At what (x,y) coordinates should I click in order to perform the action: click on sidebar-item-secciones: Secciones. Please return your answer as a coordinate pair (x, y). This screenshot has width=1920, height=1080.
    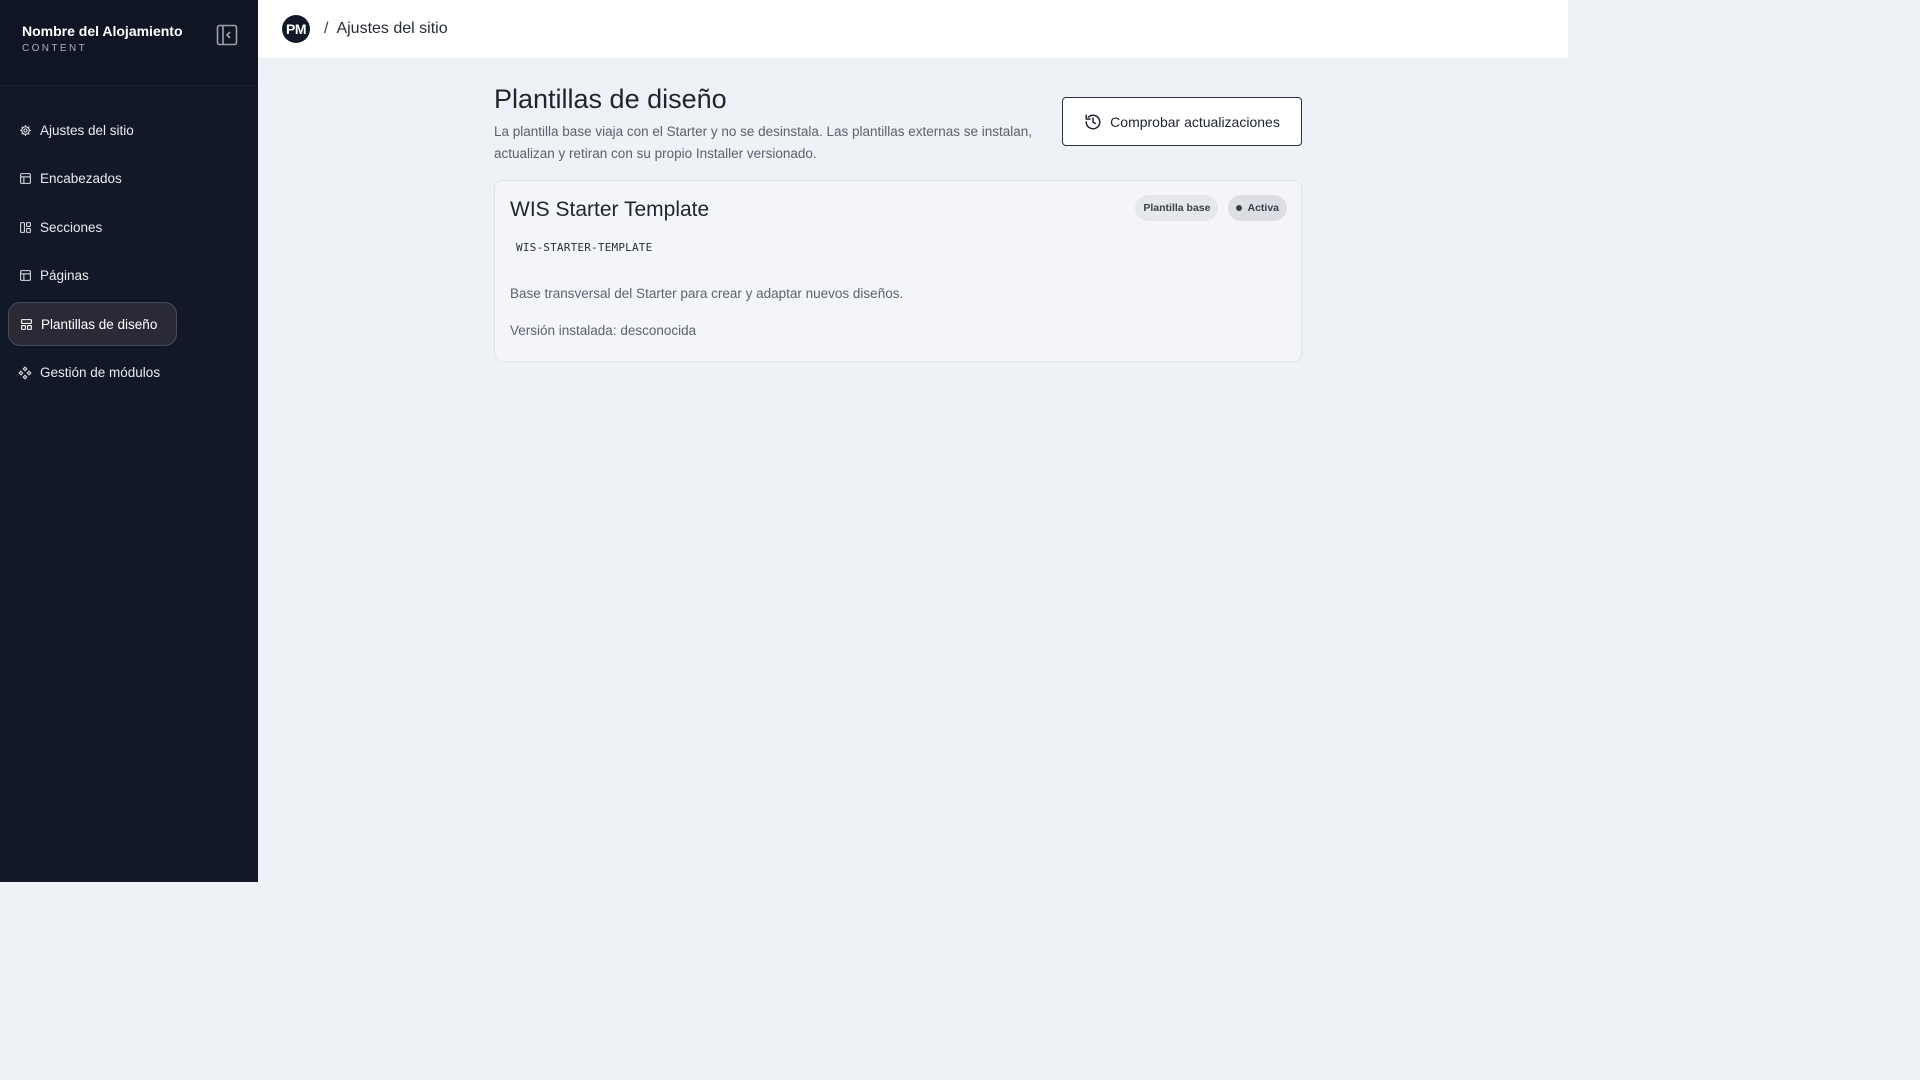
    Looking at the image, I should click on (92, 227).